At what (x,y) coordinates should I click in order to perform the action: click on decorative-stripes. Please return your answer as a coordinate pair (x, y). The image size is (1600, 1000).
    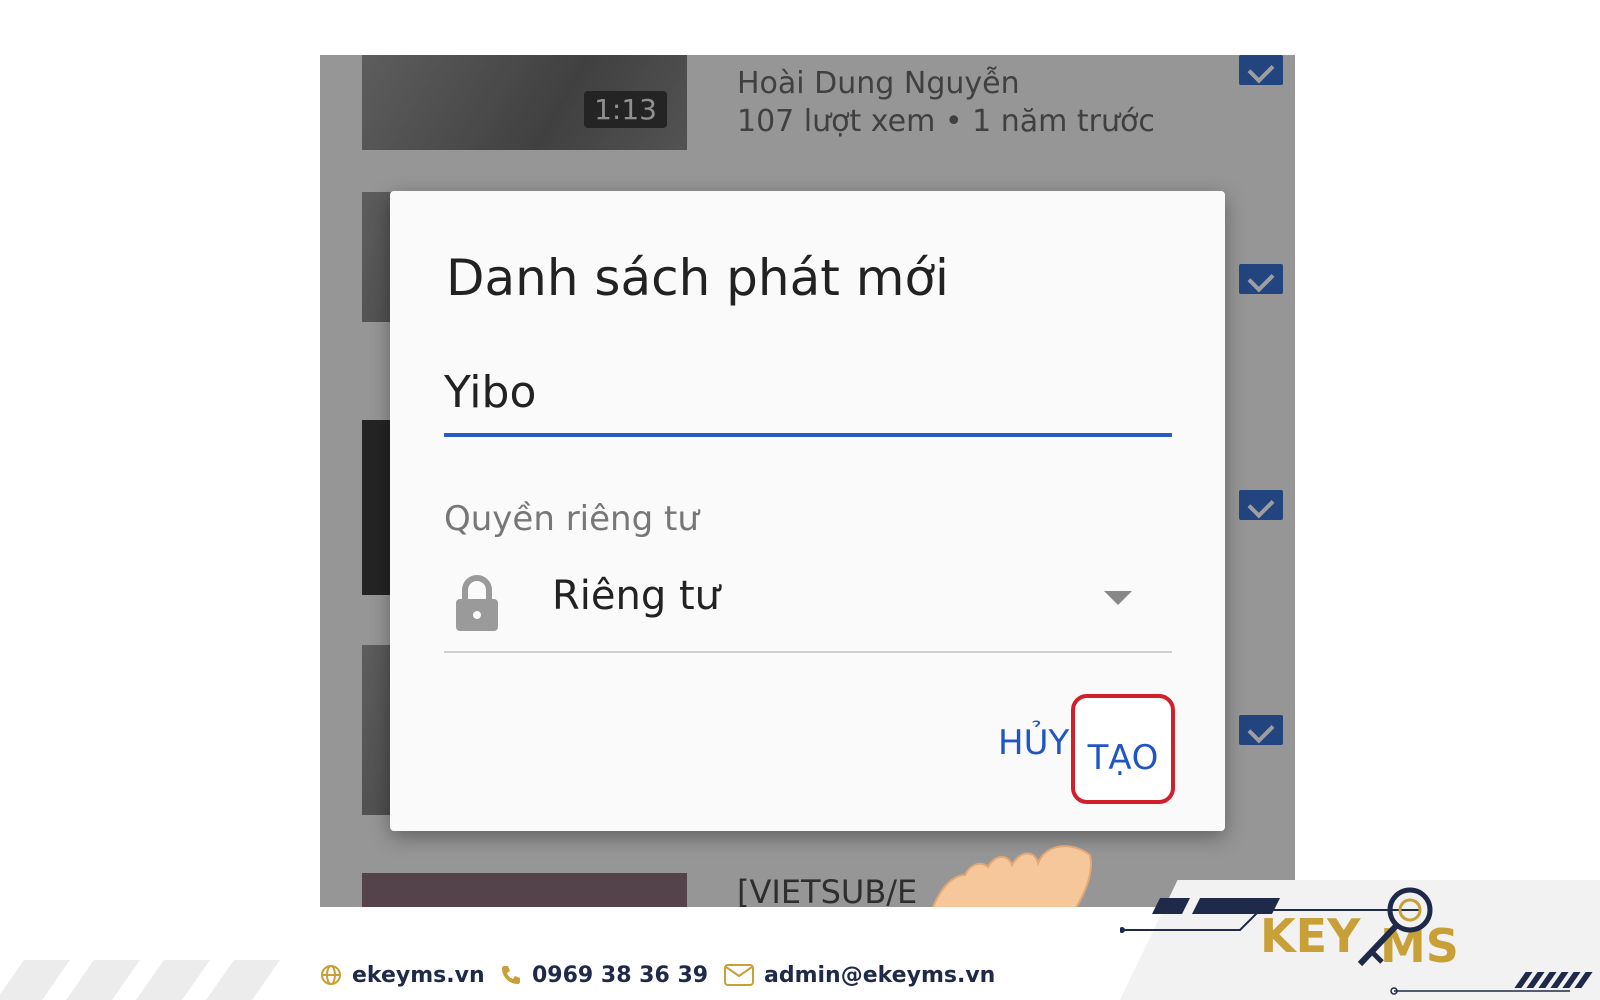
    Looking at the image, I should click on (160, 980).